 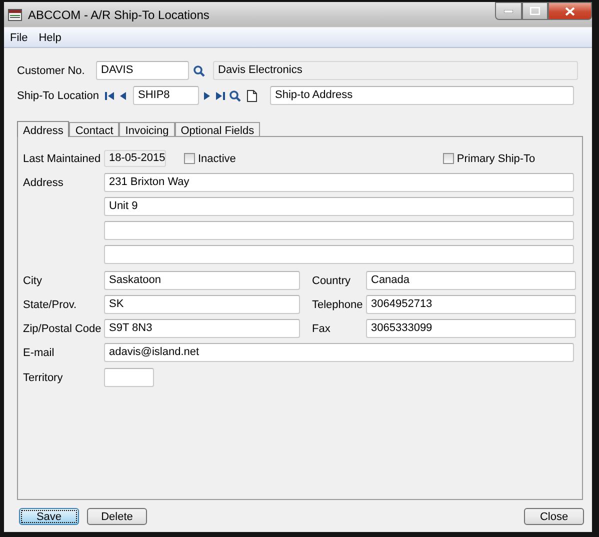 I want to click on button: Save, so click(x=49, y=516).